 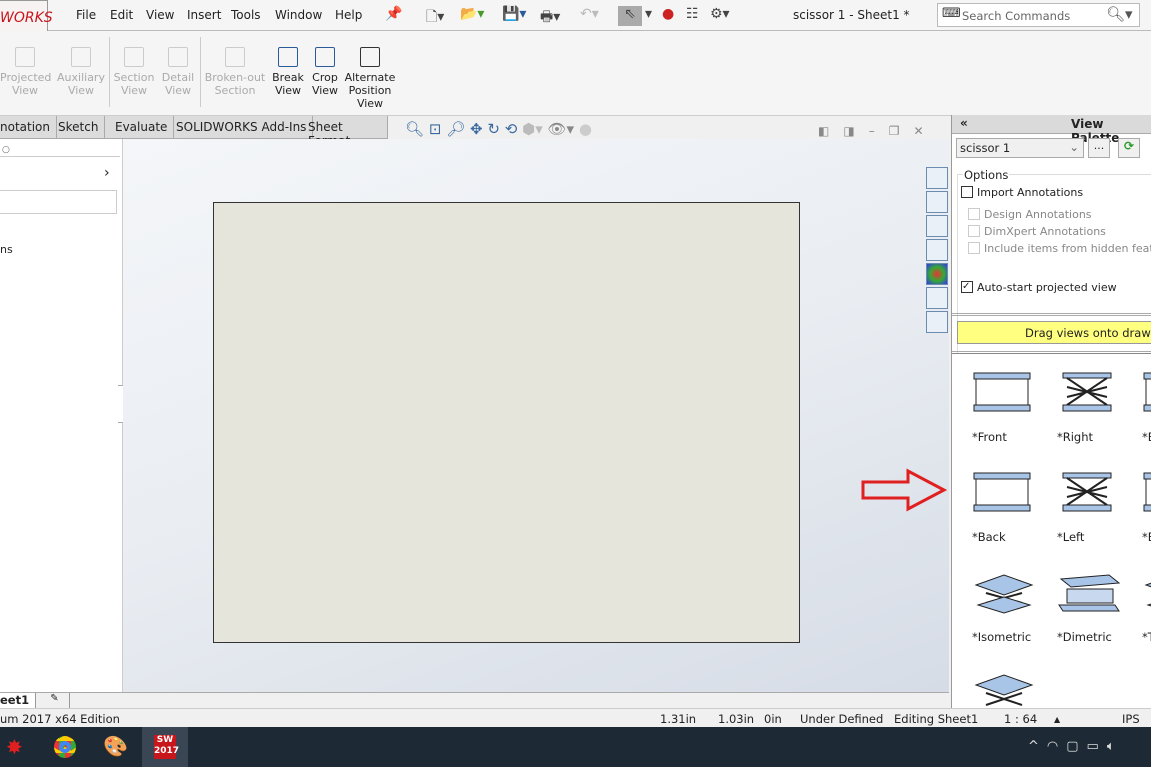 I want to click on unit-system: IPS, so click(x=1131, y=719).